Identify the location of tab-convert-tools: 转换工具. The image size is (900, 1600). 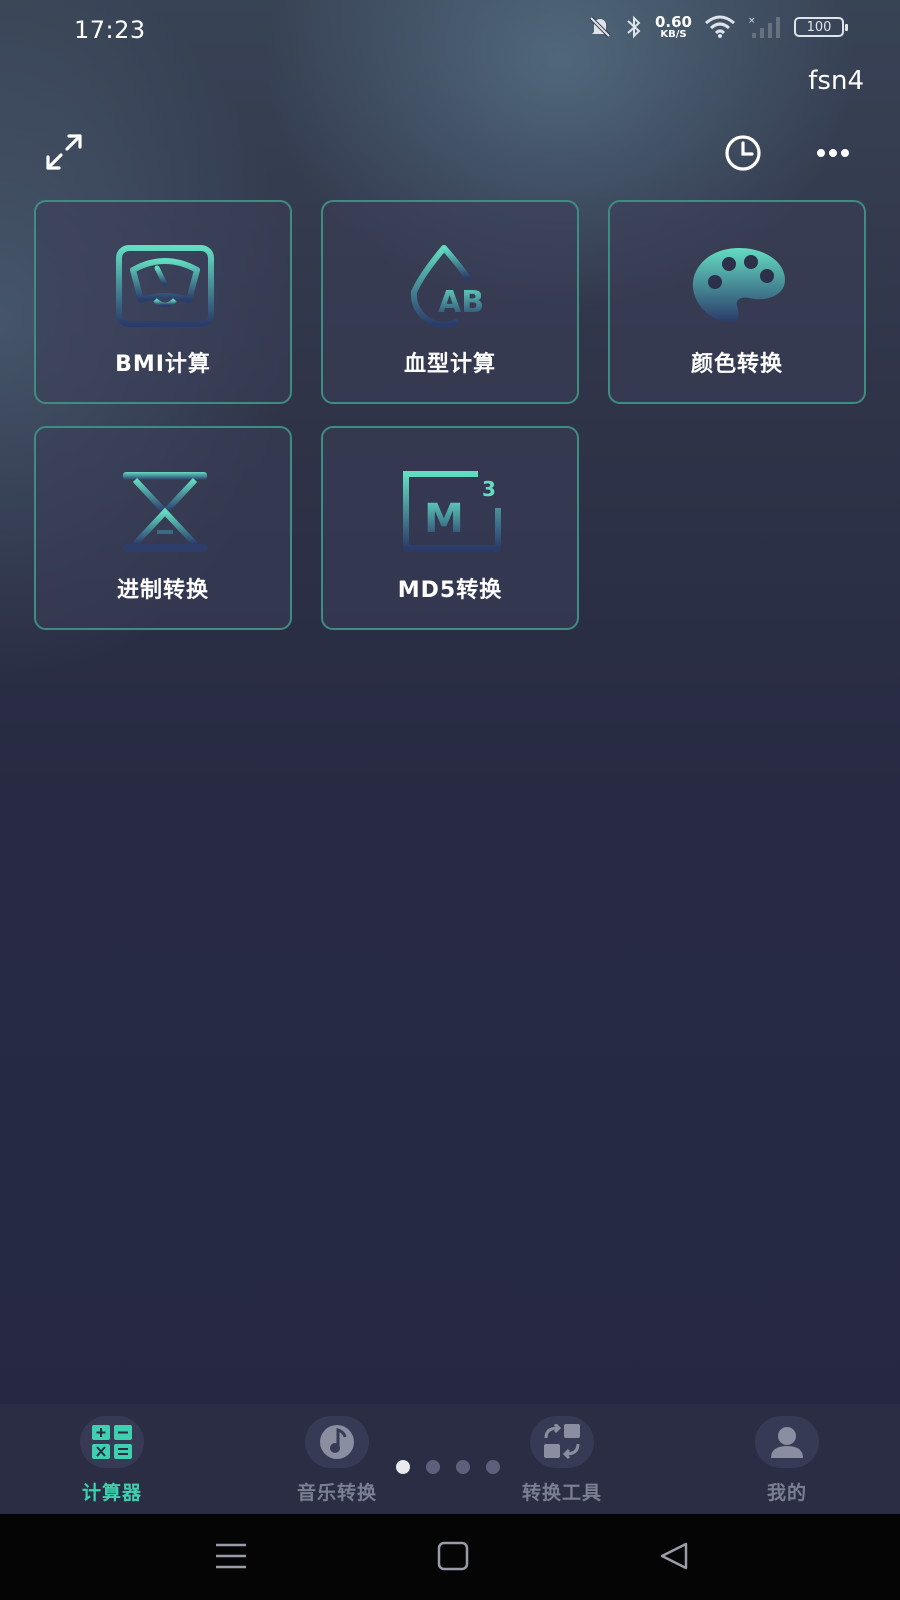
(562, 1459).